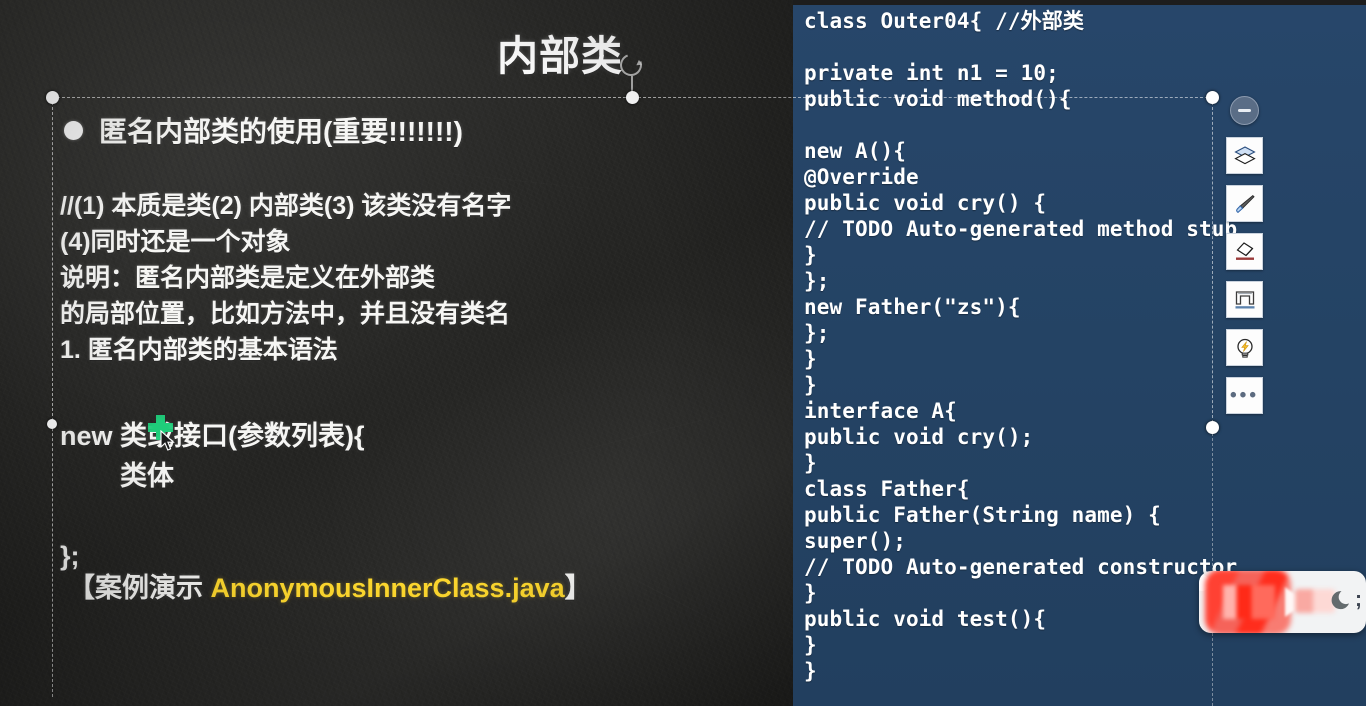  I want to click on demo-prefix: 【案例演示, so click(139, 588).